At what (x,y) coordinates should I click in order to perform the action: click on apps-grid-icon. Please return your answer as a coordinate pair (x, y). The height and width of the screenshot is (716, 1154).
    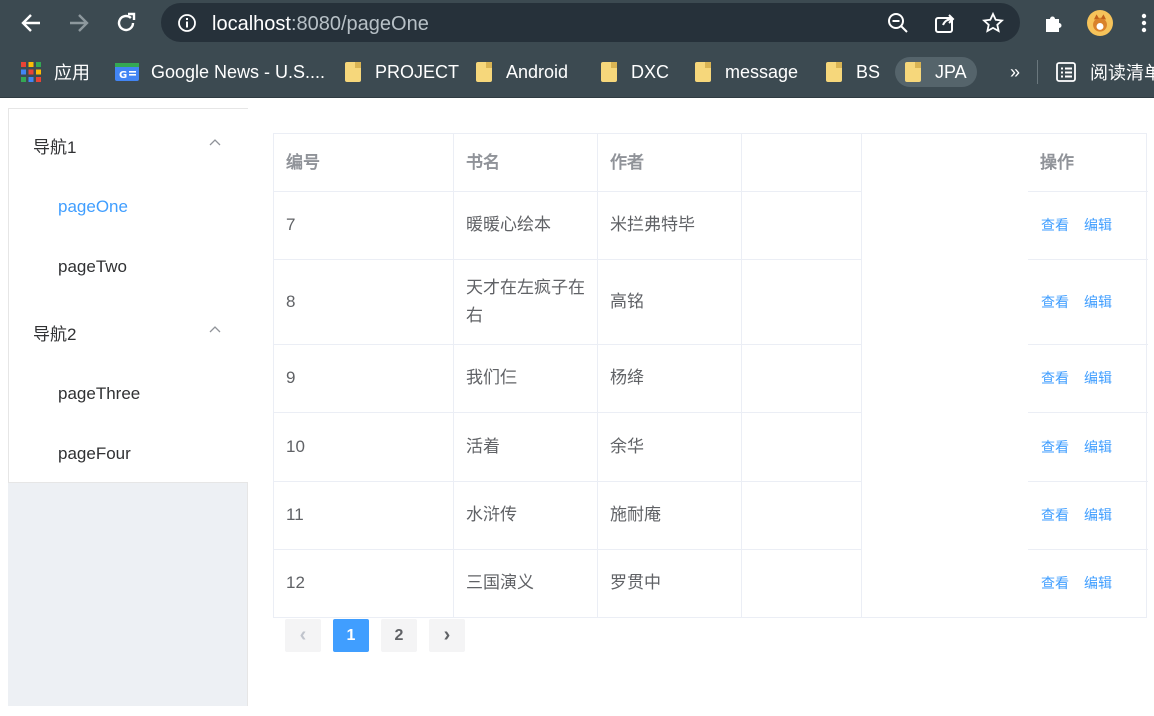
    Looking at the image, I should click on (31, 72).